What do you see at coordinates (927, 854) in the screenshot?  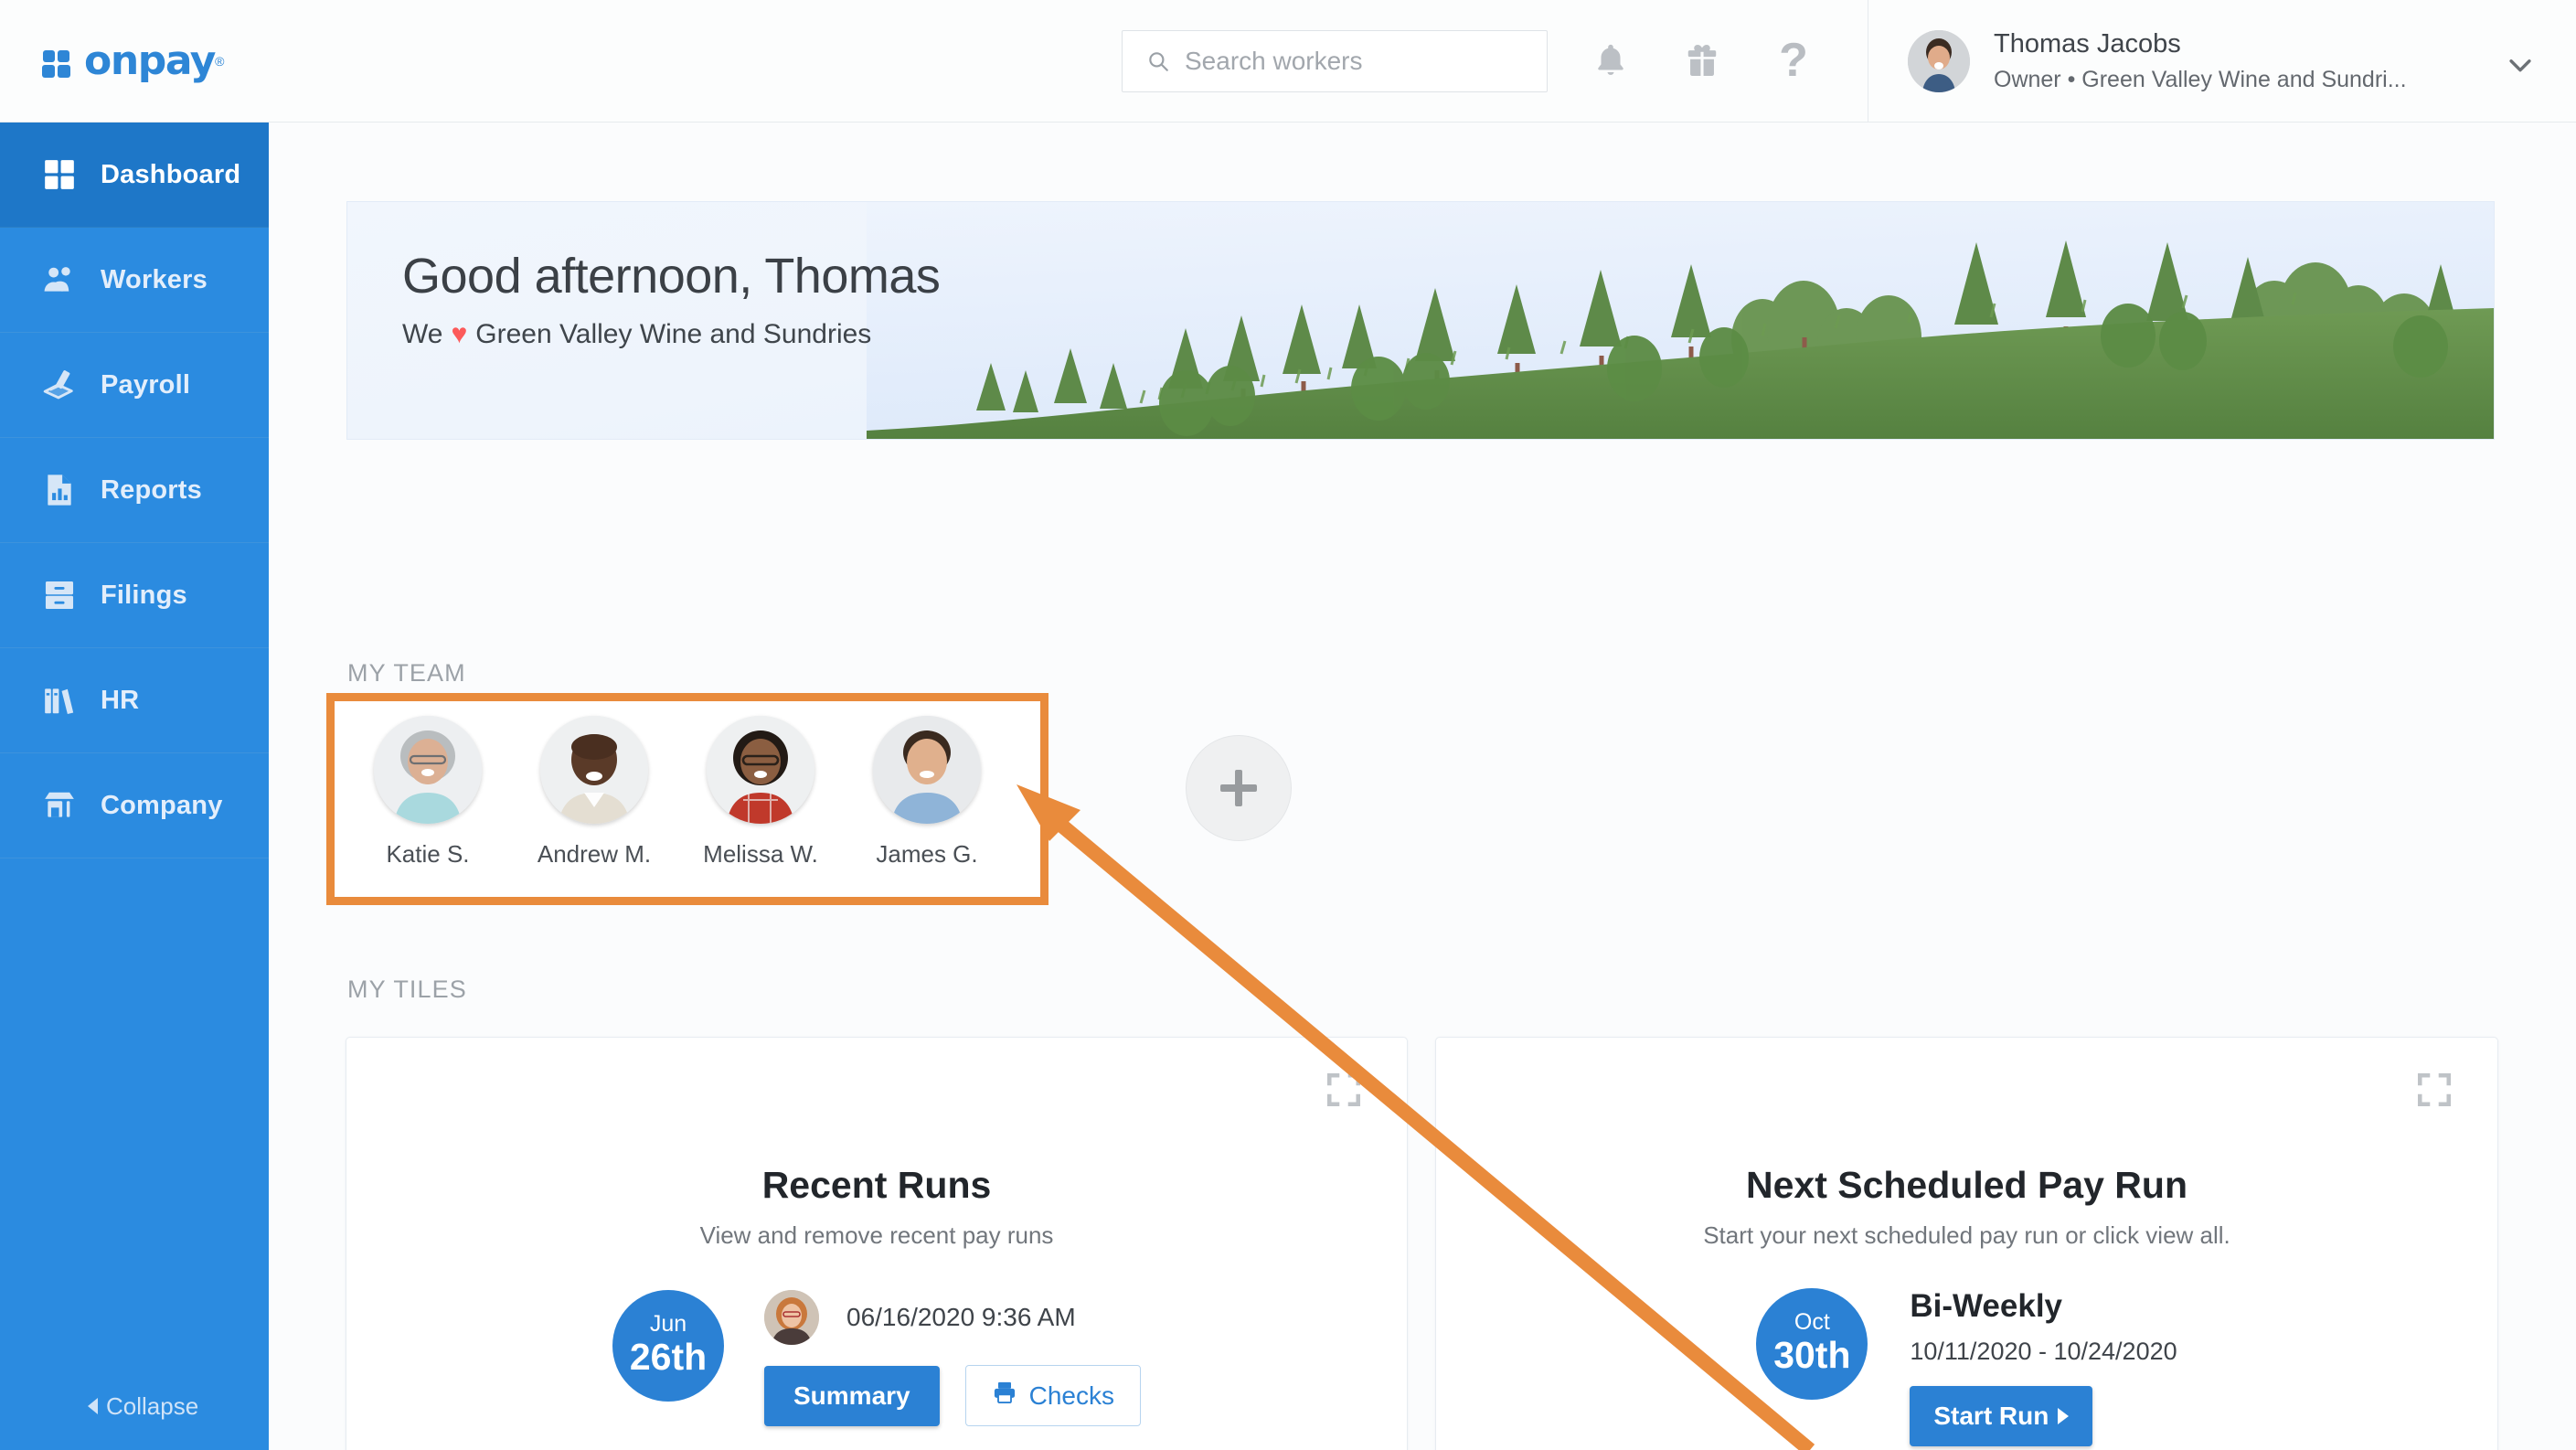 I see `team-member-name: James G.` at bounding box center [927, 854].